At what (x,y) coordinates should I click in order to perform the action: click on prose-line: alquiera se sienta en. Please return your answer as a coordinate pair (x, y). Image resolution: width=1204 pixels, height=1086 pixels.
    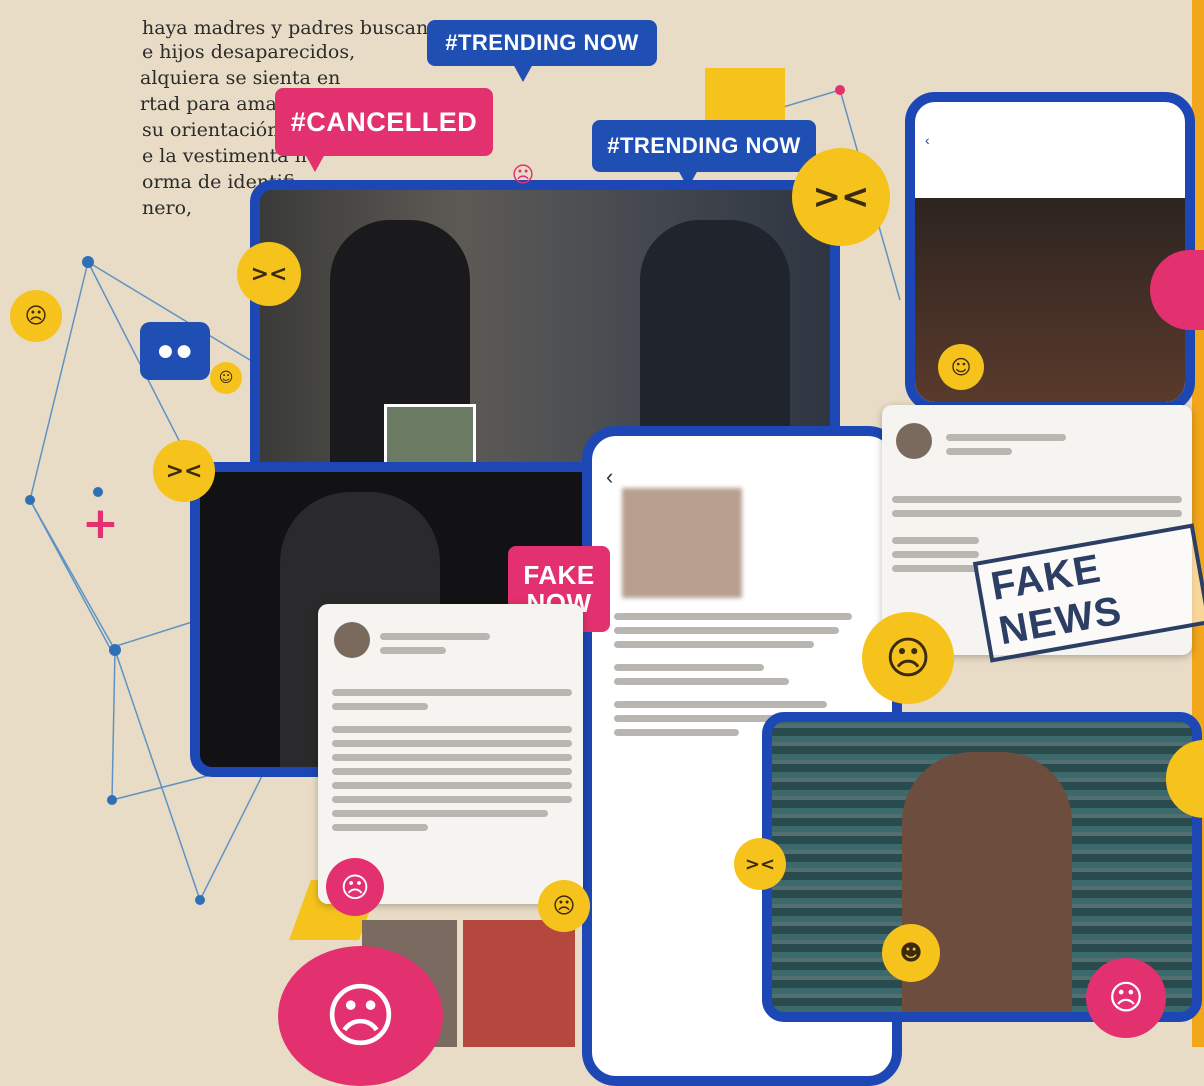
    Looking at the image, I should click on (240, 78).